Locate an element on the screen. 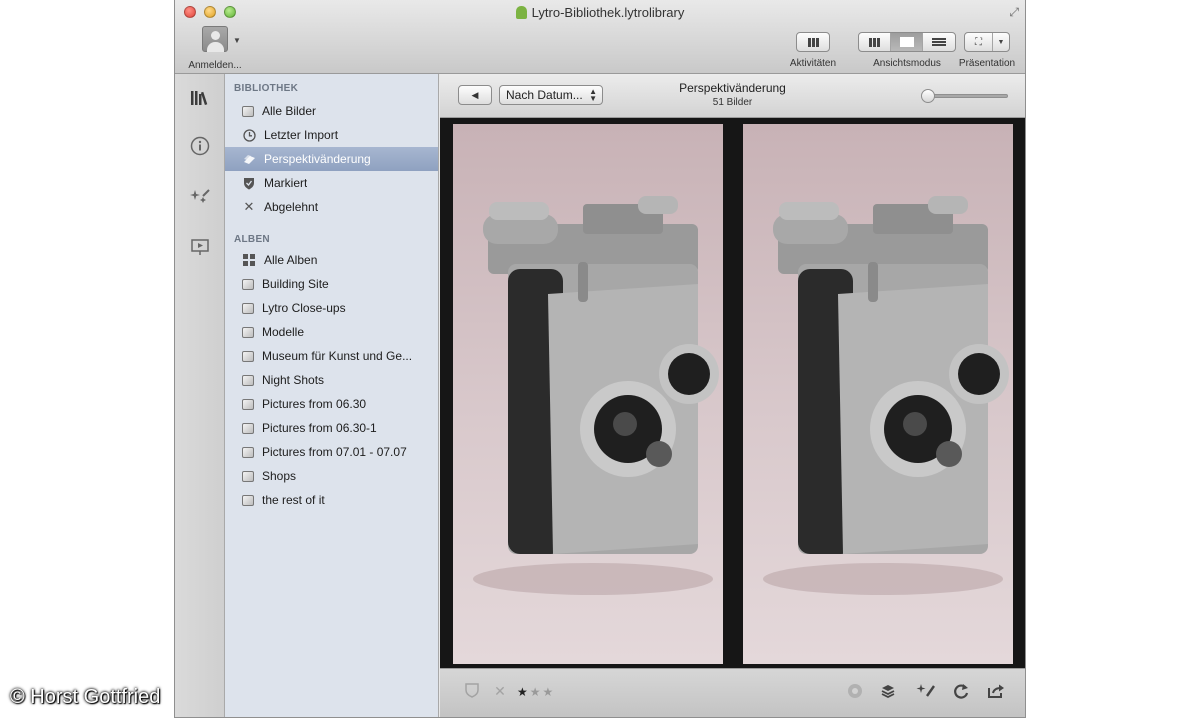  fullscreen-present-icon: ⛶ is located at coordinates (979, 42).